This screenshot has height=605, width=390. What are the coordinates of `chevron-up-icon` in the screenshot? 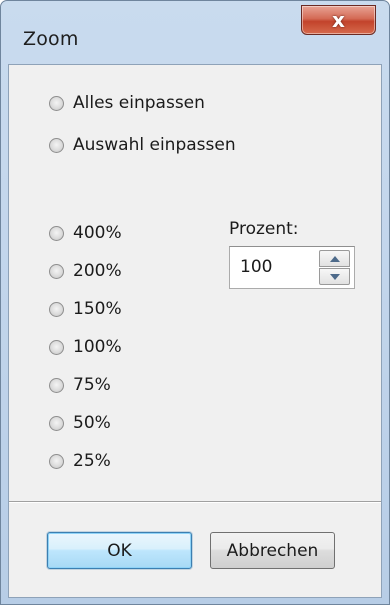 It's located at (334, 258).